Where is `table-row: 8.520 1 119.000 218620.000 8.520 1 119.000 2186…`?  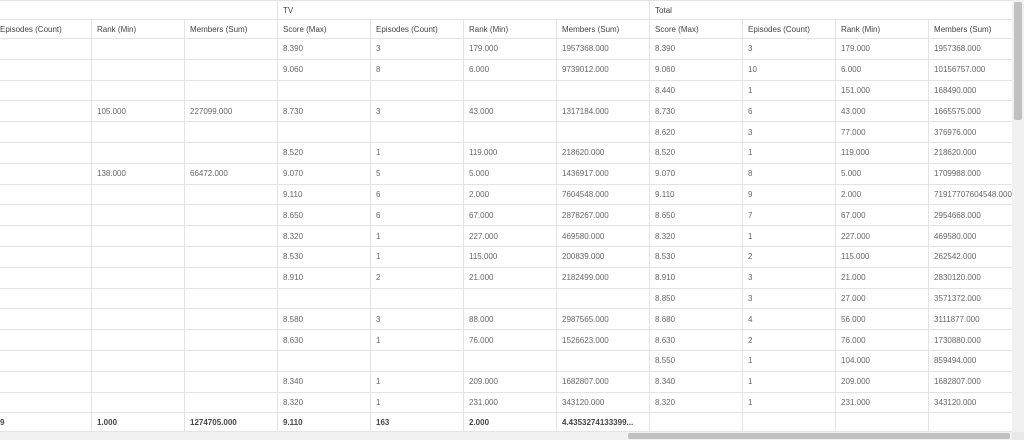
table-row: 8.520 1 119.000 218620.000 8.520 1 119.000 2186… is located at coordinates (506, 152).